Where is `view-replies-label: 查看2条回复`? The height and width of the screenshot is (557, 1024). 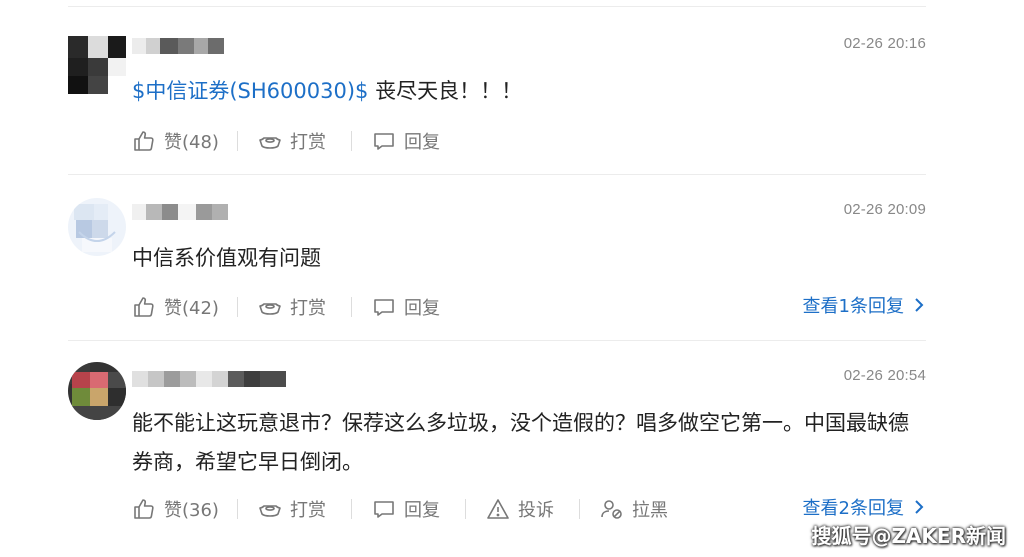 view-replies-label: 查看2条回复 is located at coordinates (853, 508).